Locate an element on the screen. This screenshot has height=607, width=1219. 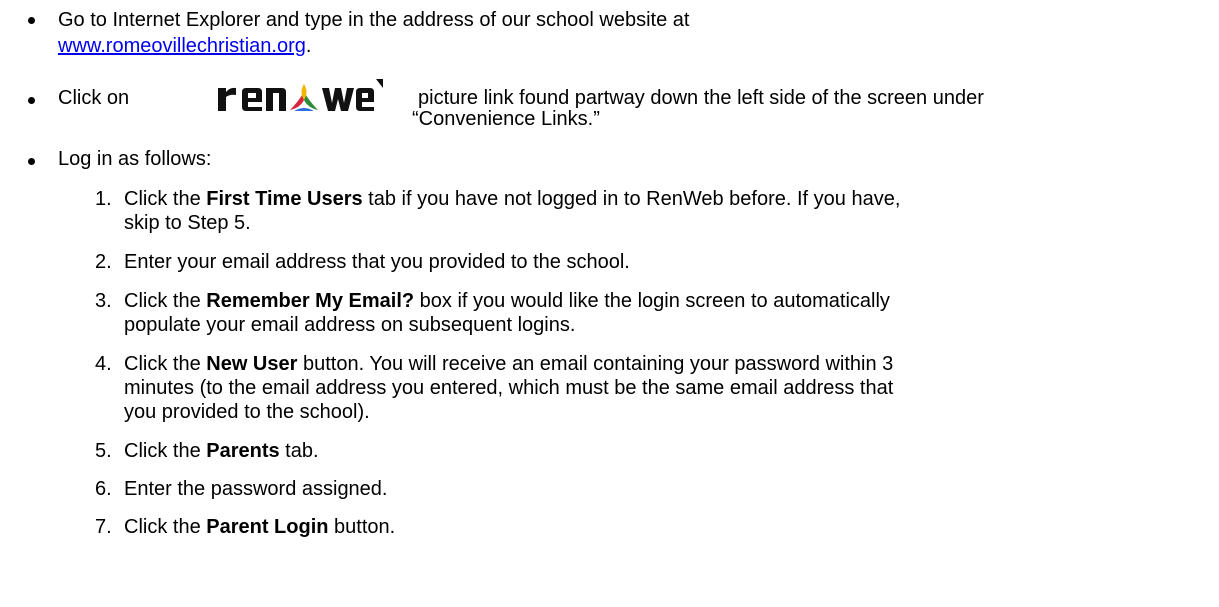
step-number: 2. is located at coordinates (103, 262).